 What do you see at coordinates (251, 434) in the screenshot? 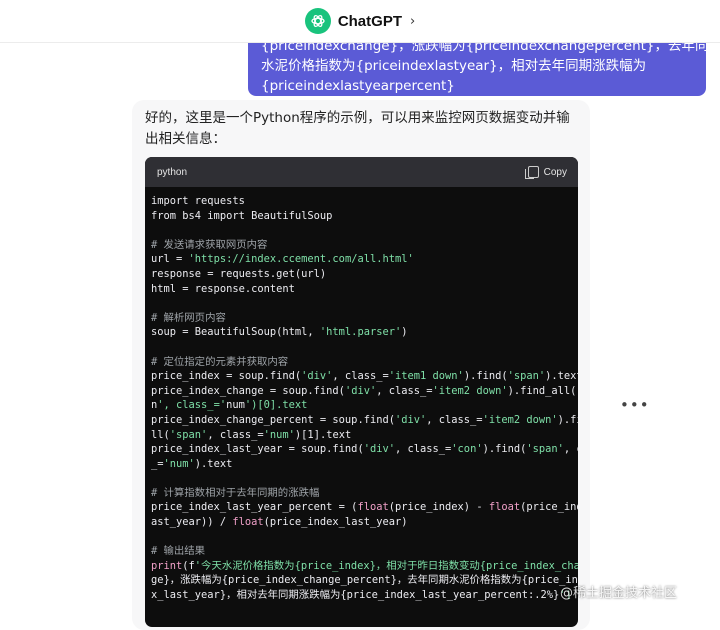
I see `code-line: ll('span', class_='num')[1].text` at bounding box center [251, 434].